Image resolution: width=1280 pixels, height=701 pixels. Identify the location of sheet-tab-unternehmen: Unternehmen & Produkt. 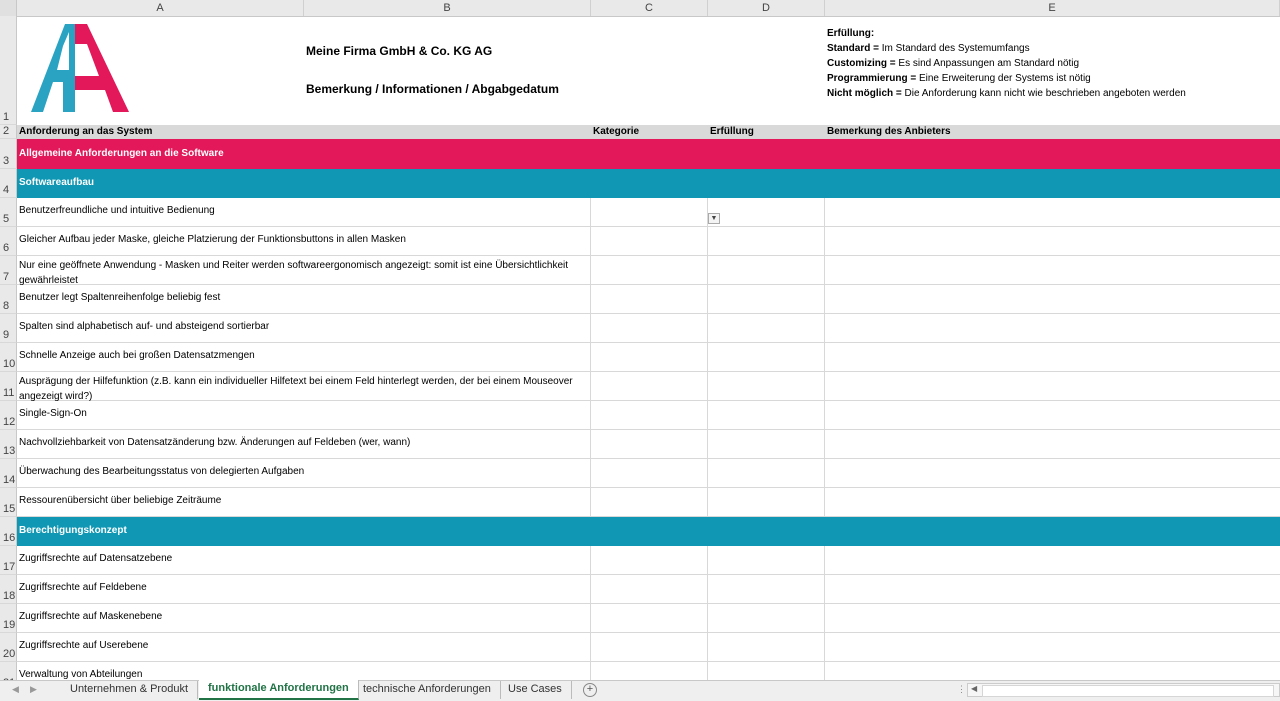
(130, 690).